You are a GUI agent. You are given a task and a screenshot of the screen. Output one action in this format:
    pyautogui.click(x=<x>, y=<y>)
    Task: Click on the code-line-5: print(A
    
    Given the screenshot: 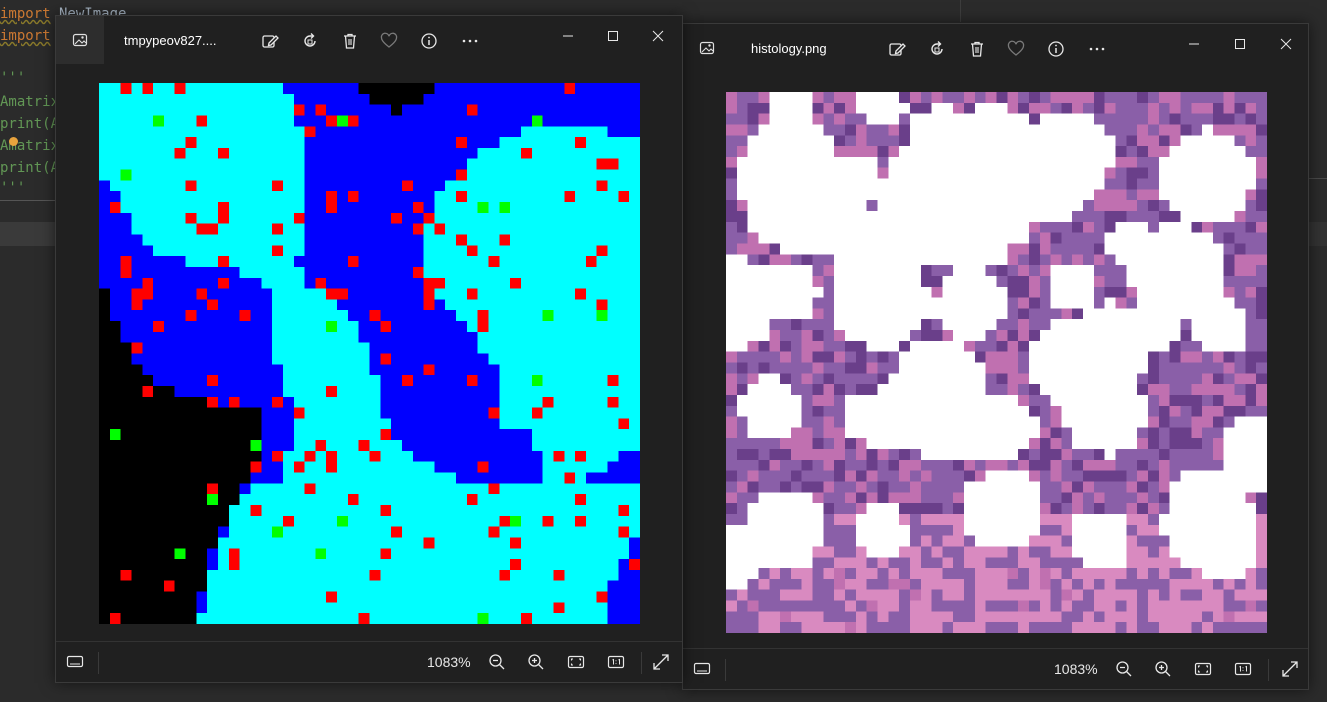 What is the action you would take?
    pyautogui.click(x=29, y=124)
    